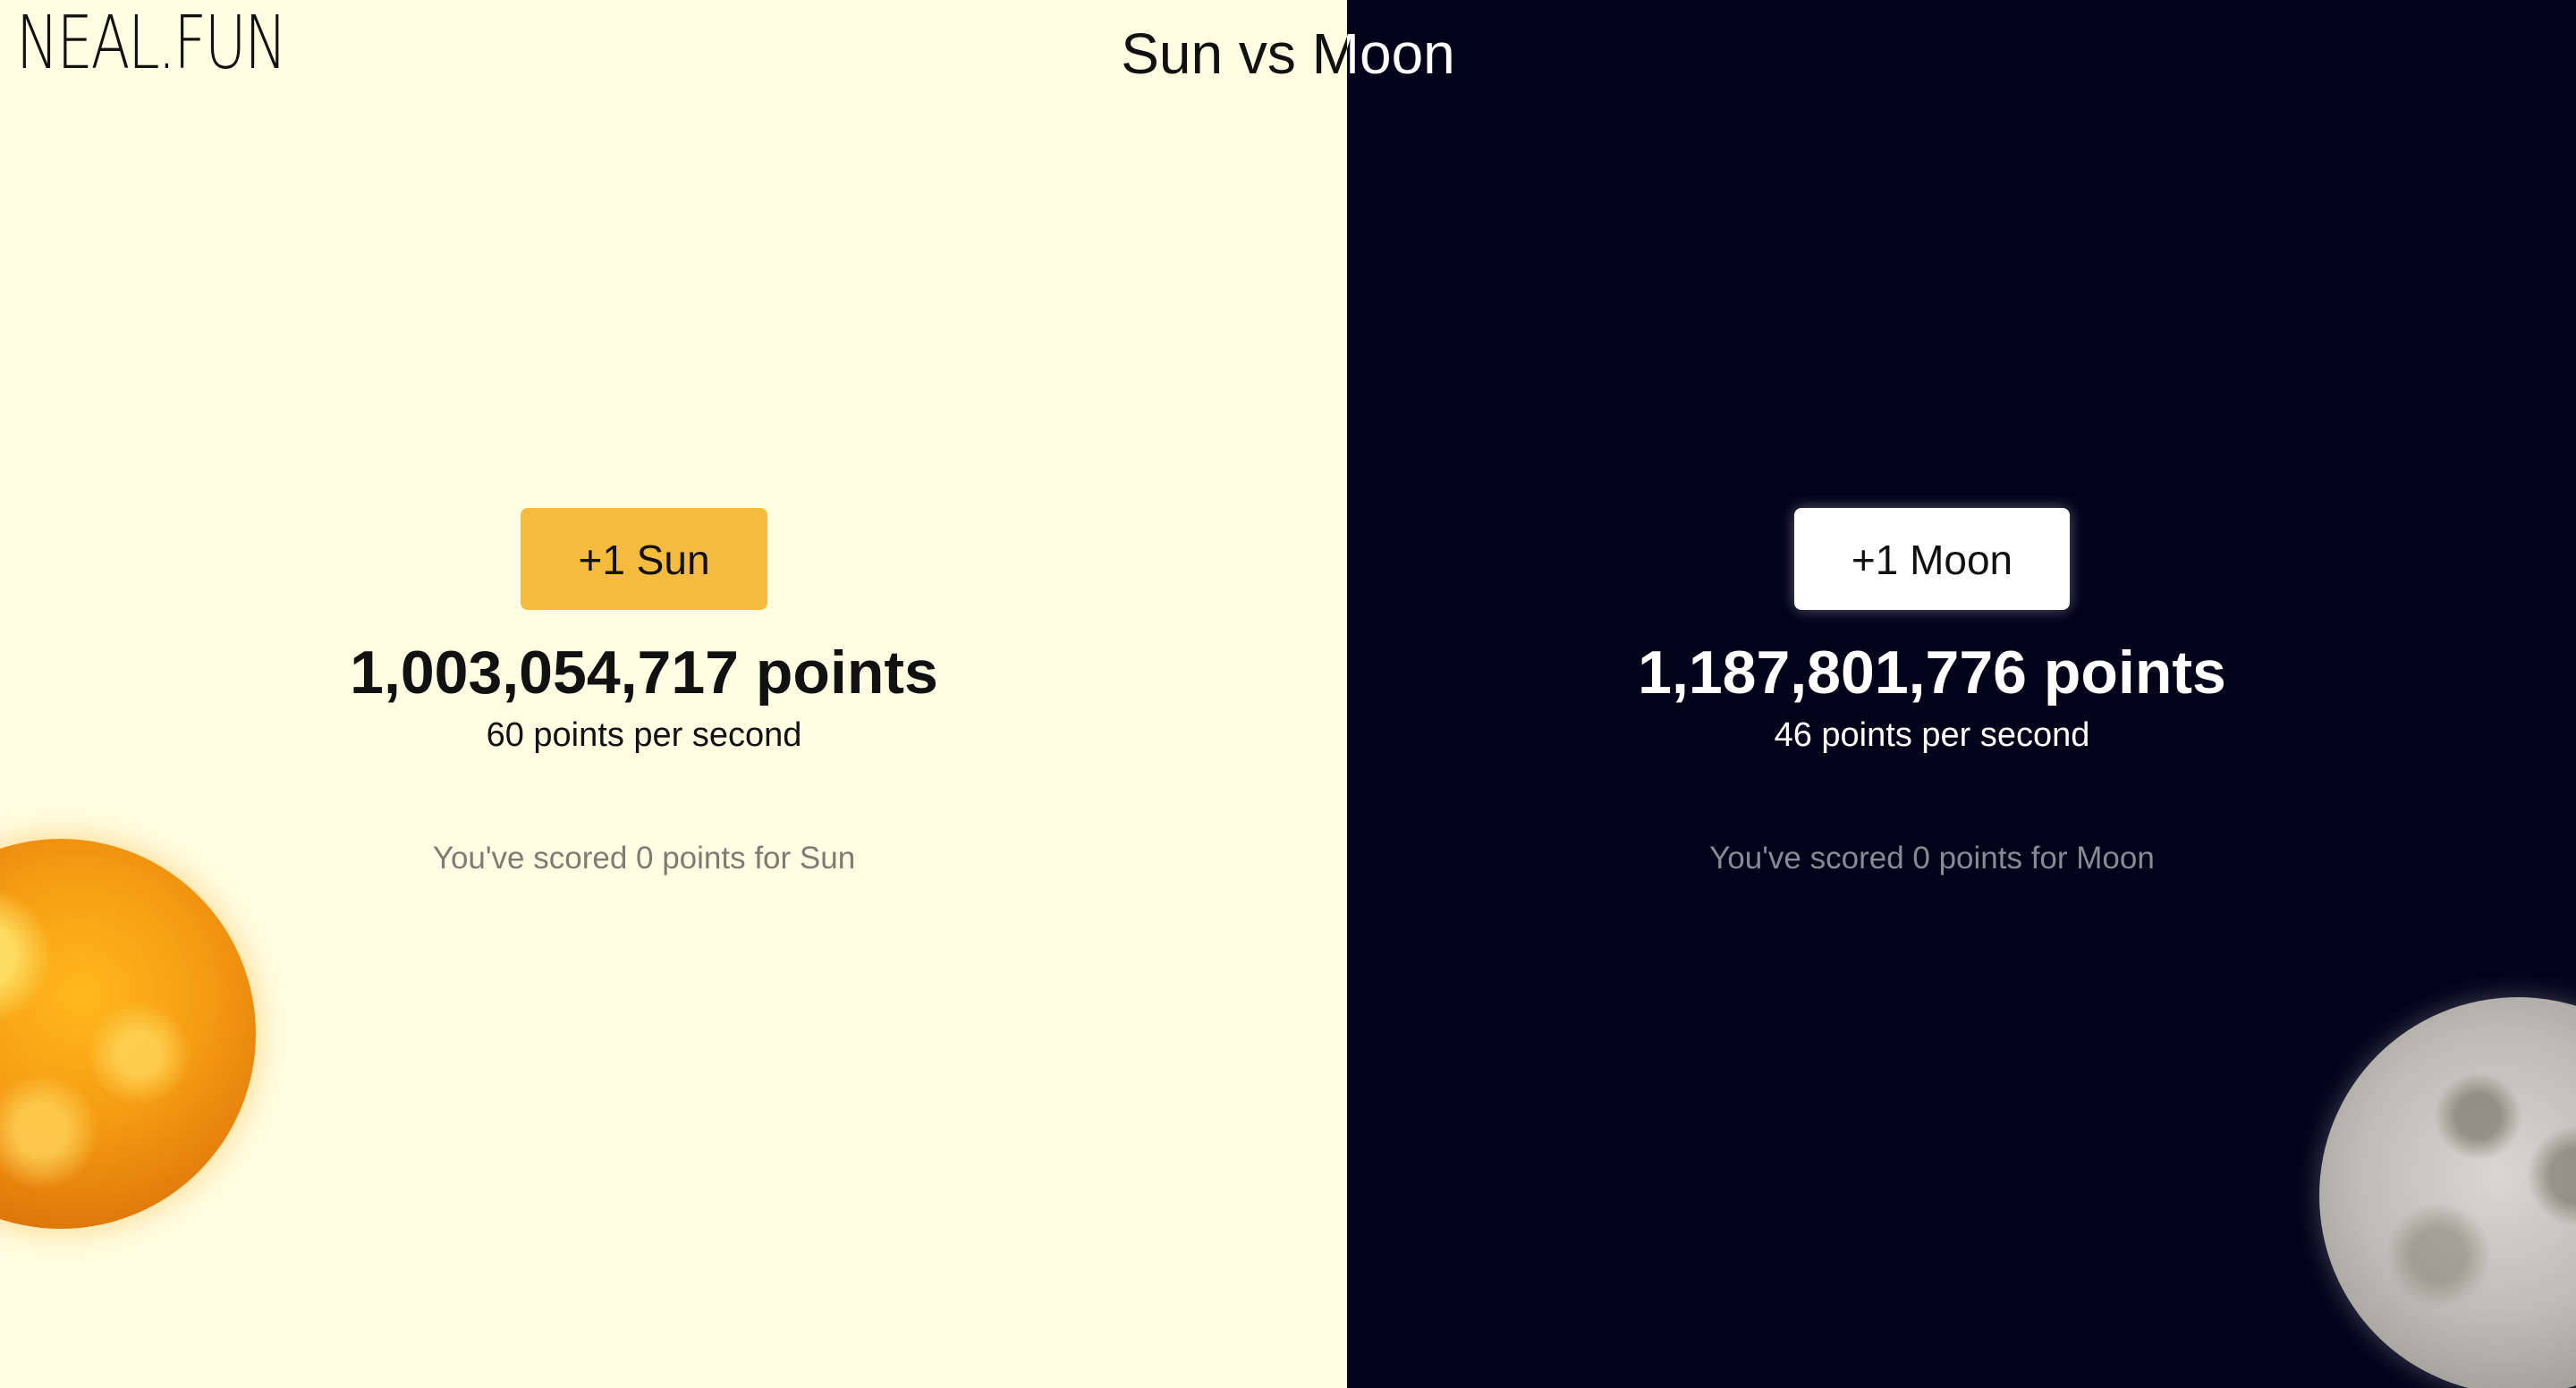  What do you see at coordinates (644, 735) in the screenshot?
I see `sun-points-rate: 60 points per second` at bounding box center [644, 735].